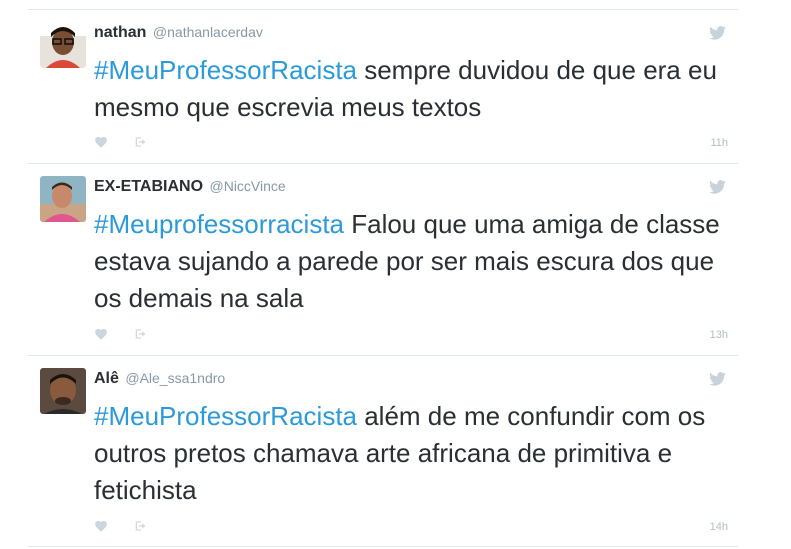  What do you see at coordinates (148, 186) in the screenshot?
I see `user-name: EX-ETABIANO` at bounding box center [148, 186].